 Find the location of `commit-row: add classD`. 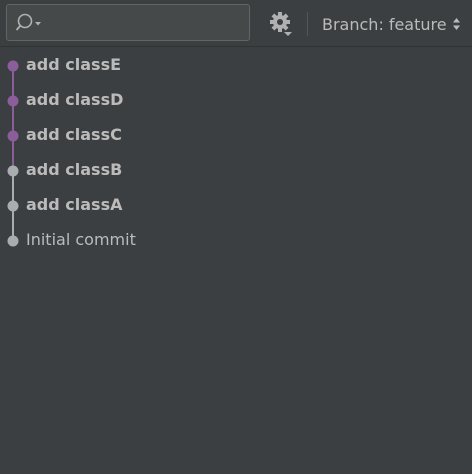

commit-row: add classD is located at coordinates (236, 100).